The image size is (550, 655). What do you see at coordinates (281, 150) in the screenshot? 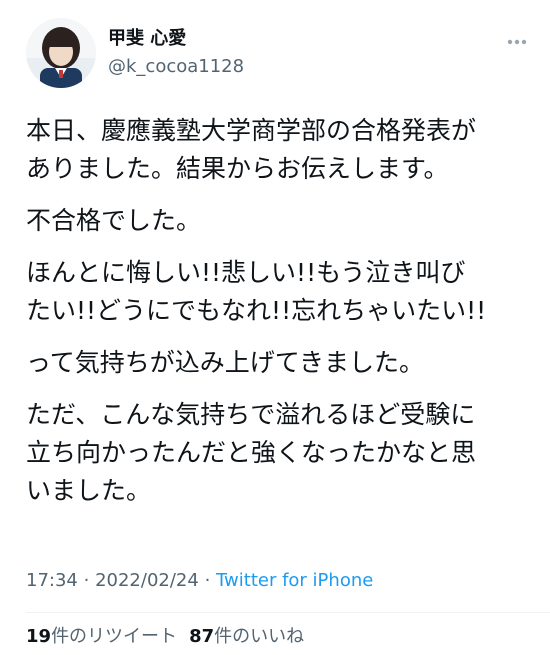
I see `tweet-paragraph: 本日、慶應義塾大学商学部の合格発表が ありました。結果からお伝えします。` at bounding box center [281, 150].